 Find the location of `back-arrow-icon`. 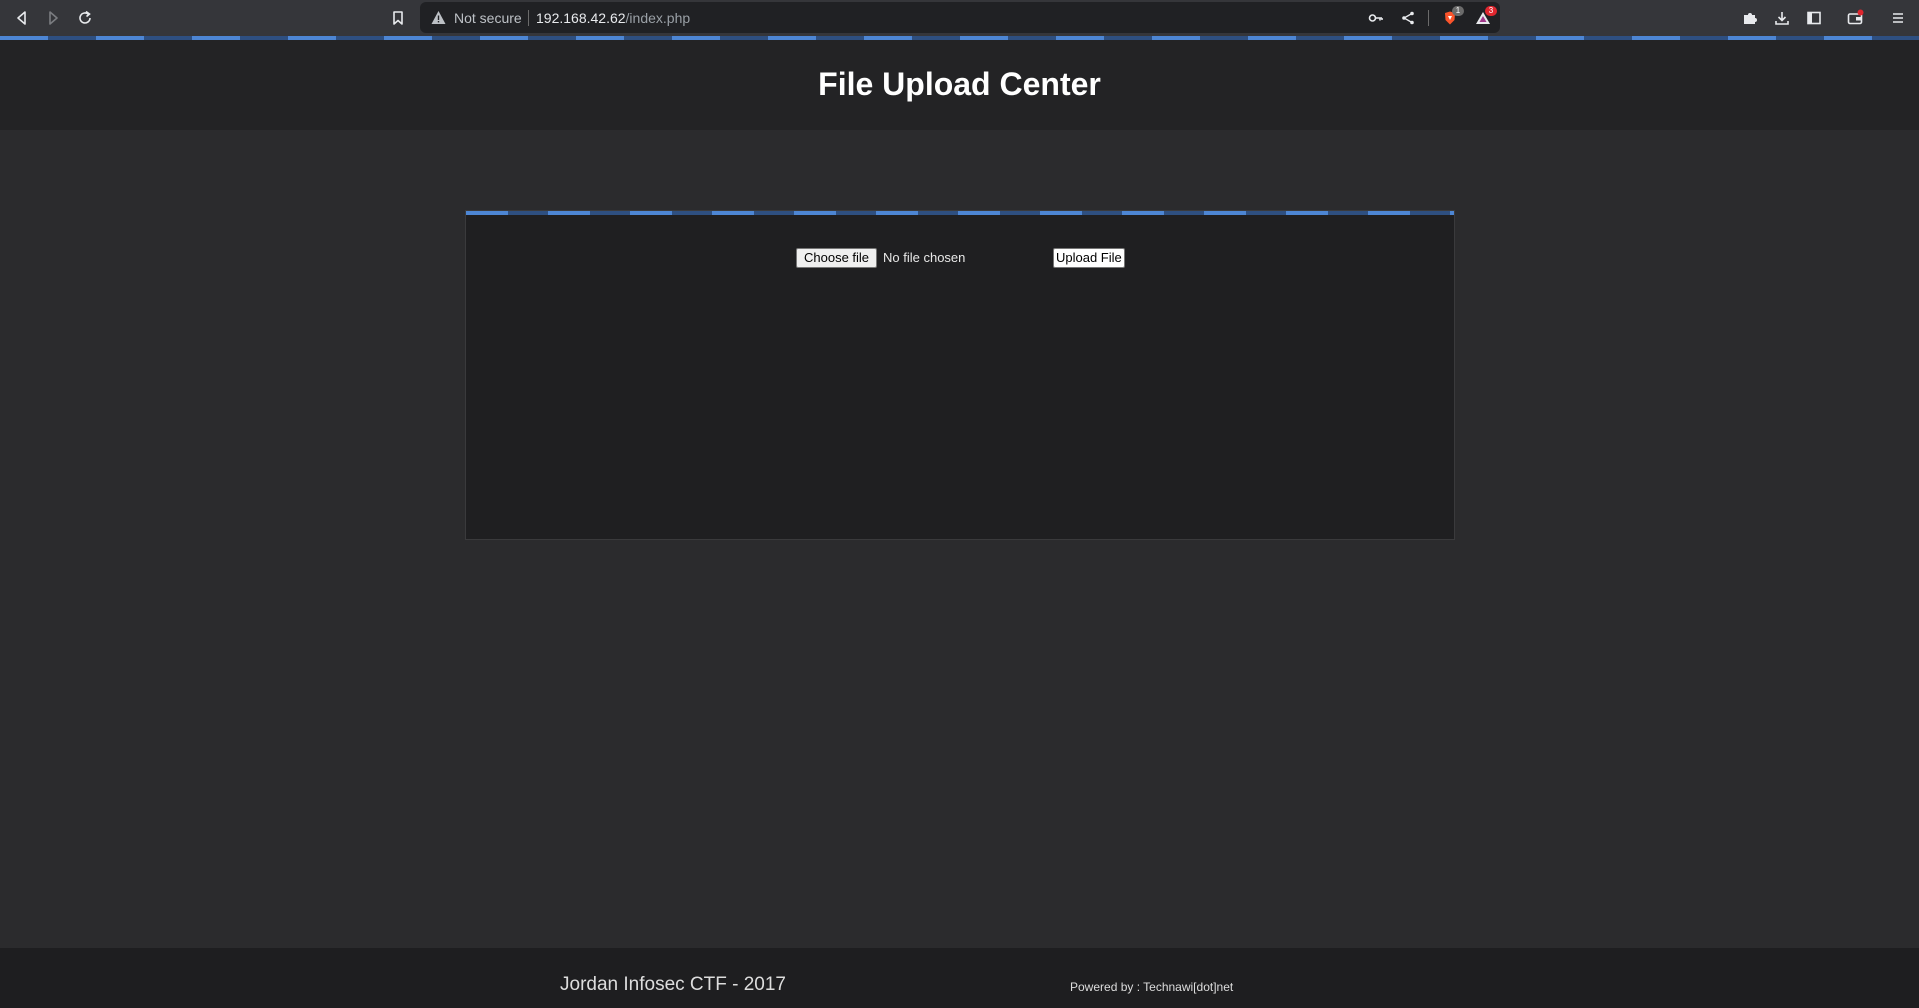

back-arrow-icon is located at coordinates (21, 18).